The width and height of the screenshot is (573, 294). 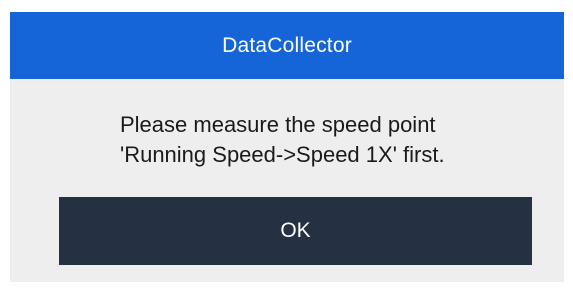 I want to click on dialog-message-line-1: Please measure the speed point, so click(x=278, y=124).